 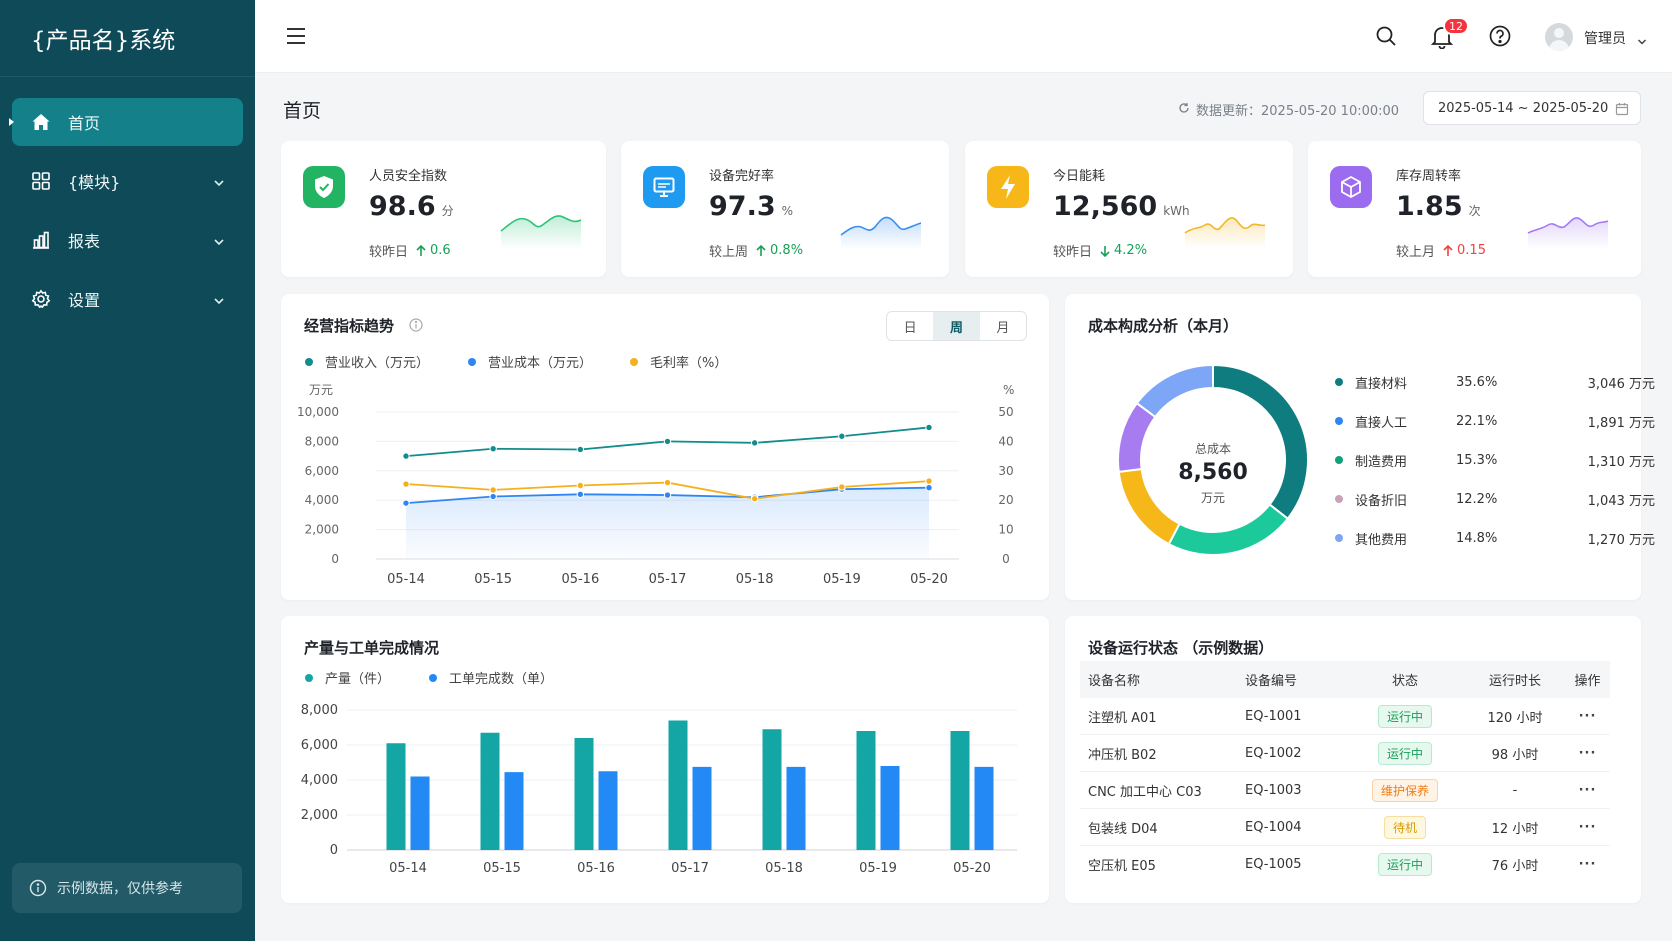 I want to click on kpi-label: 今日能耗, so click(x=1079, y=176).